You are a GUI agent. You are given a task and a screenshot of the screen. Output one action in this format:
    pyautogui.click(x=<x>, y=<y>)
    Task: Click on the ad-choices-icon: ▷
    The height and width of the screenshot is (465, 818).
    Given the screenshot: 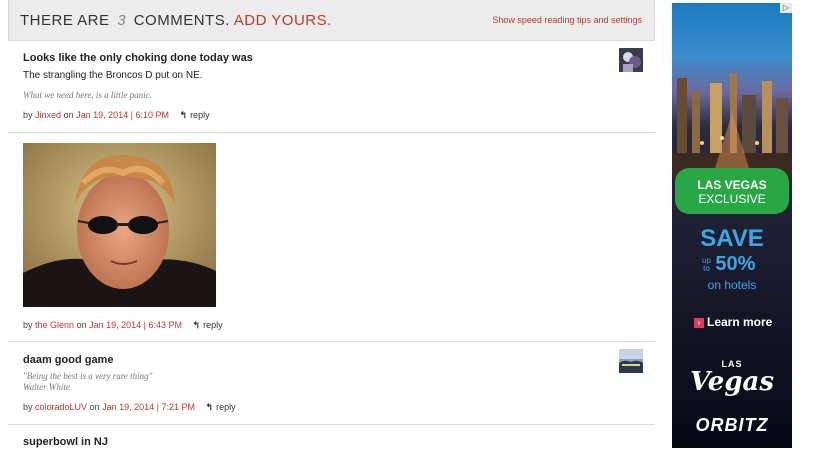 What is the action you would take?
    pyautogui.click(x=786, y=8)
    